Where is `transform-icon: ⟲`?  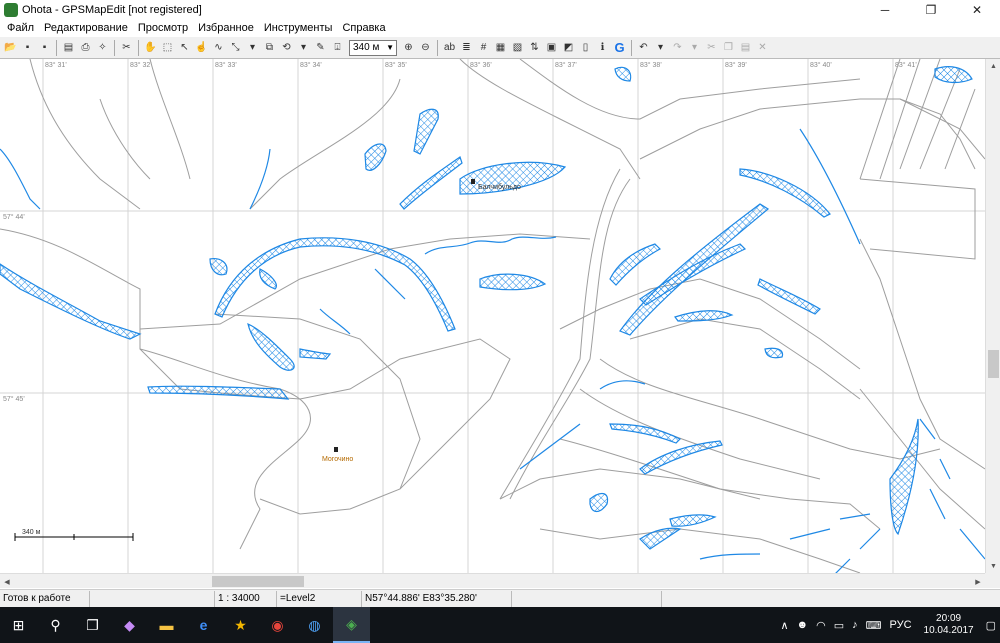 transform-icon: ⟲ is located at coordinates (286, 47).